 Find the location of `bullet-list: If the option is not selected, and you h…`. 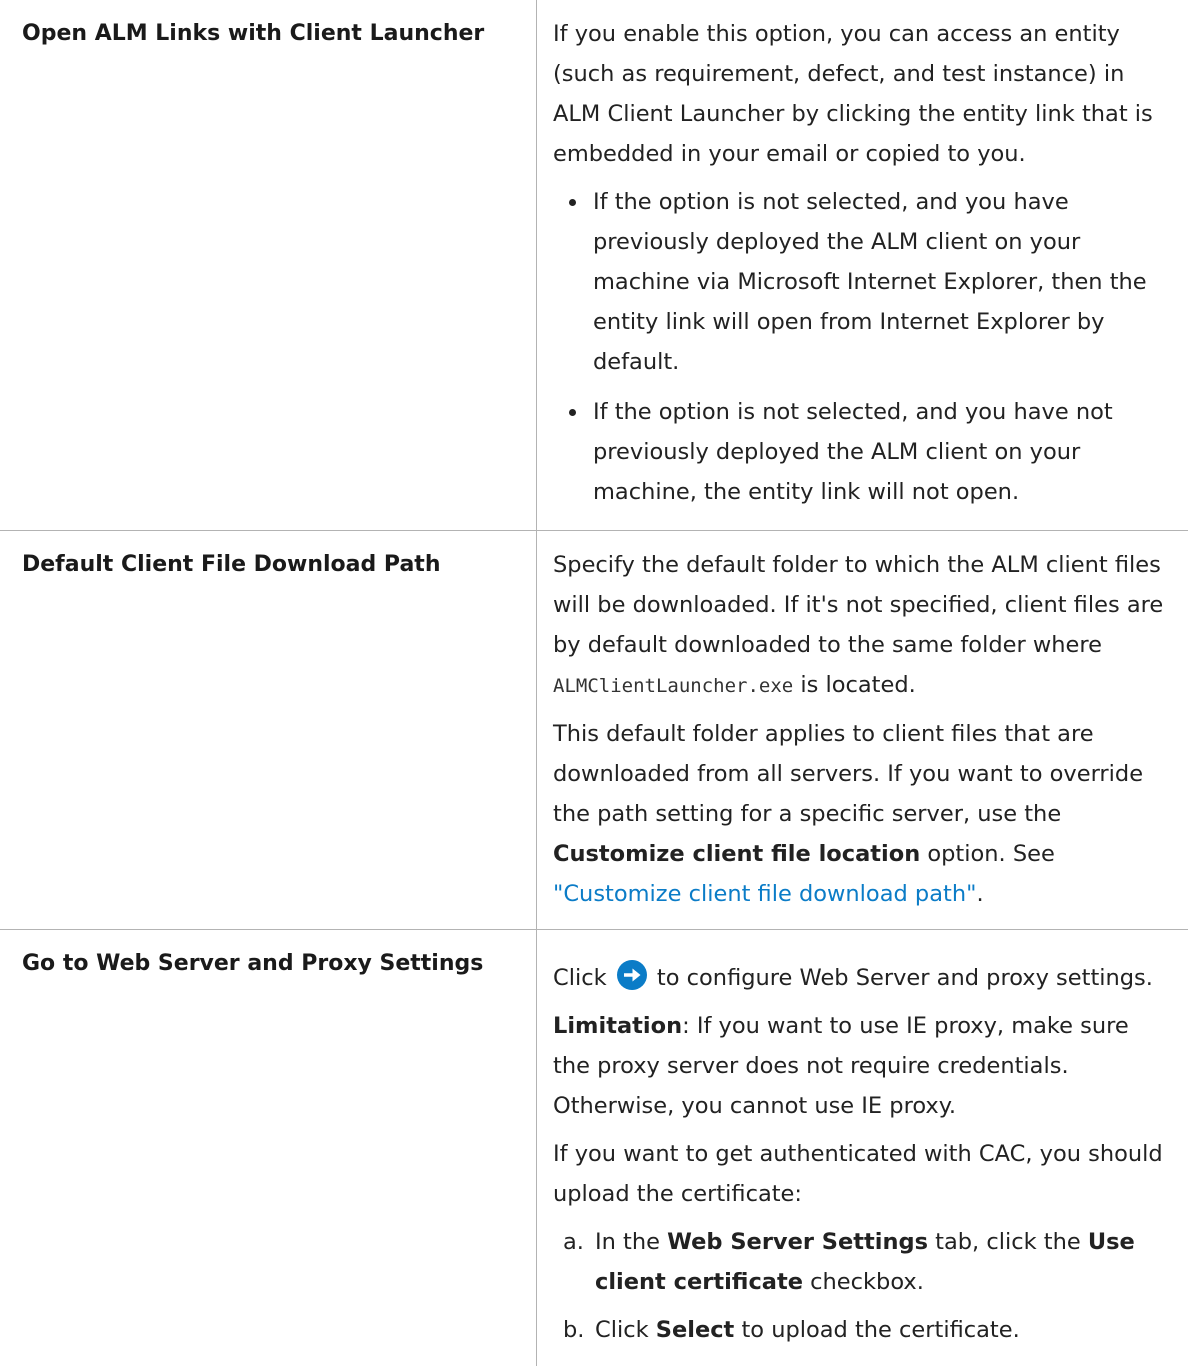

bullet-list: If the option is not selected, and you h… is located at coordinates (861, 356).